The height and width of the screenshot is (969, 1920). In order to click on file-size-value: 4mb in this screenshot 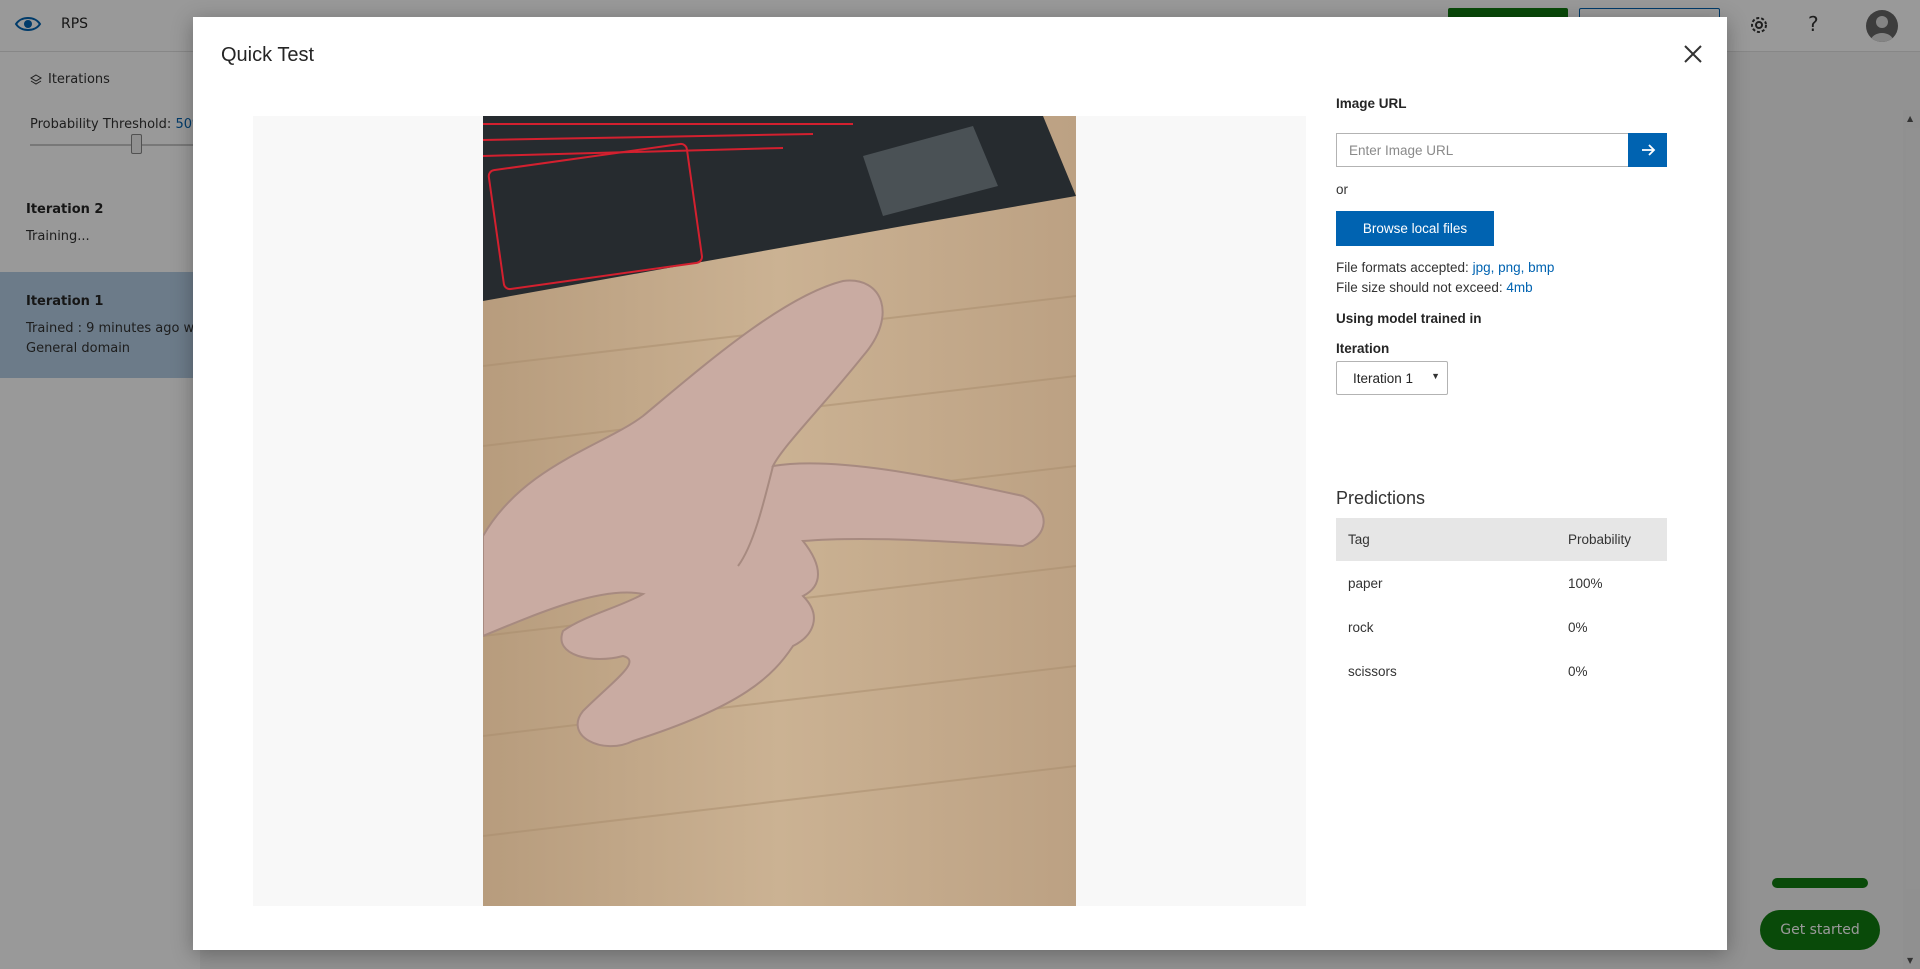, I will do `click(1519, 287)`.